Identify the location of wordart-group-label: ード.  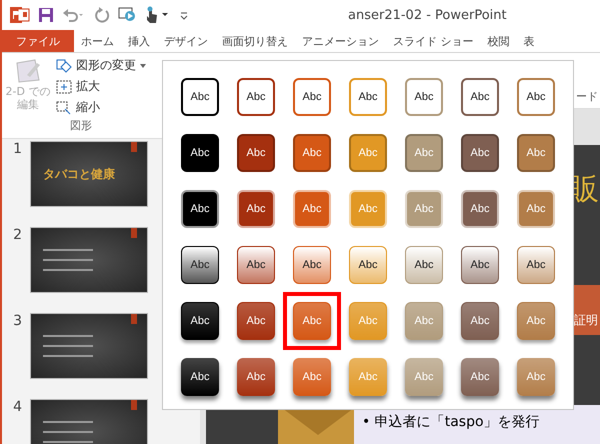
(587, 97).